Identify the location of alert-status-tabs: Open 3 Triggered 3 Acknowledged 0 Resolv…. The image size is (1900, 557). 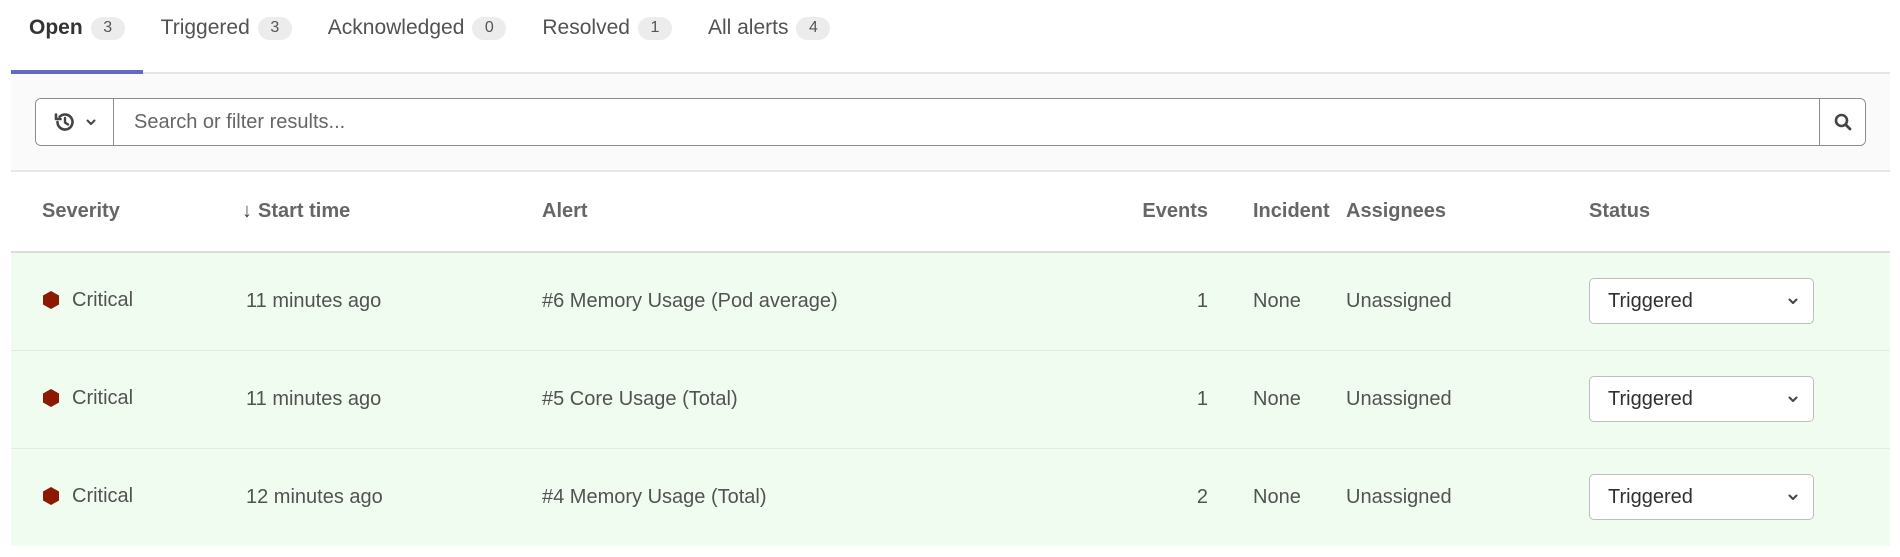
(950, 37).